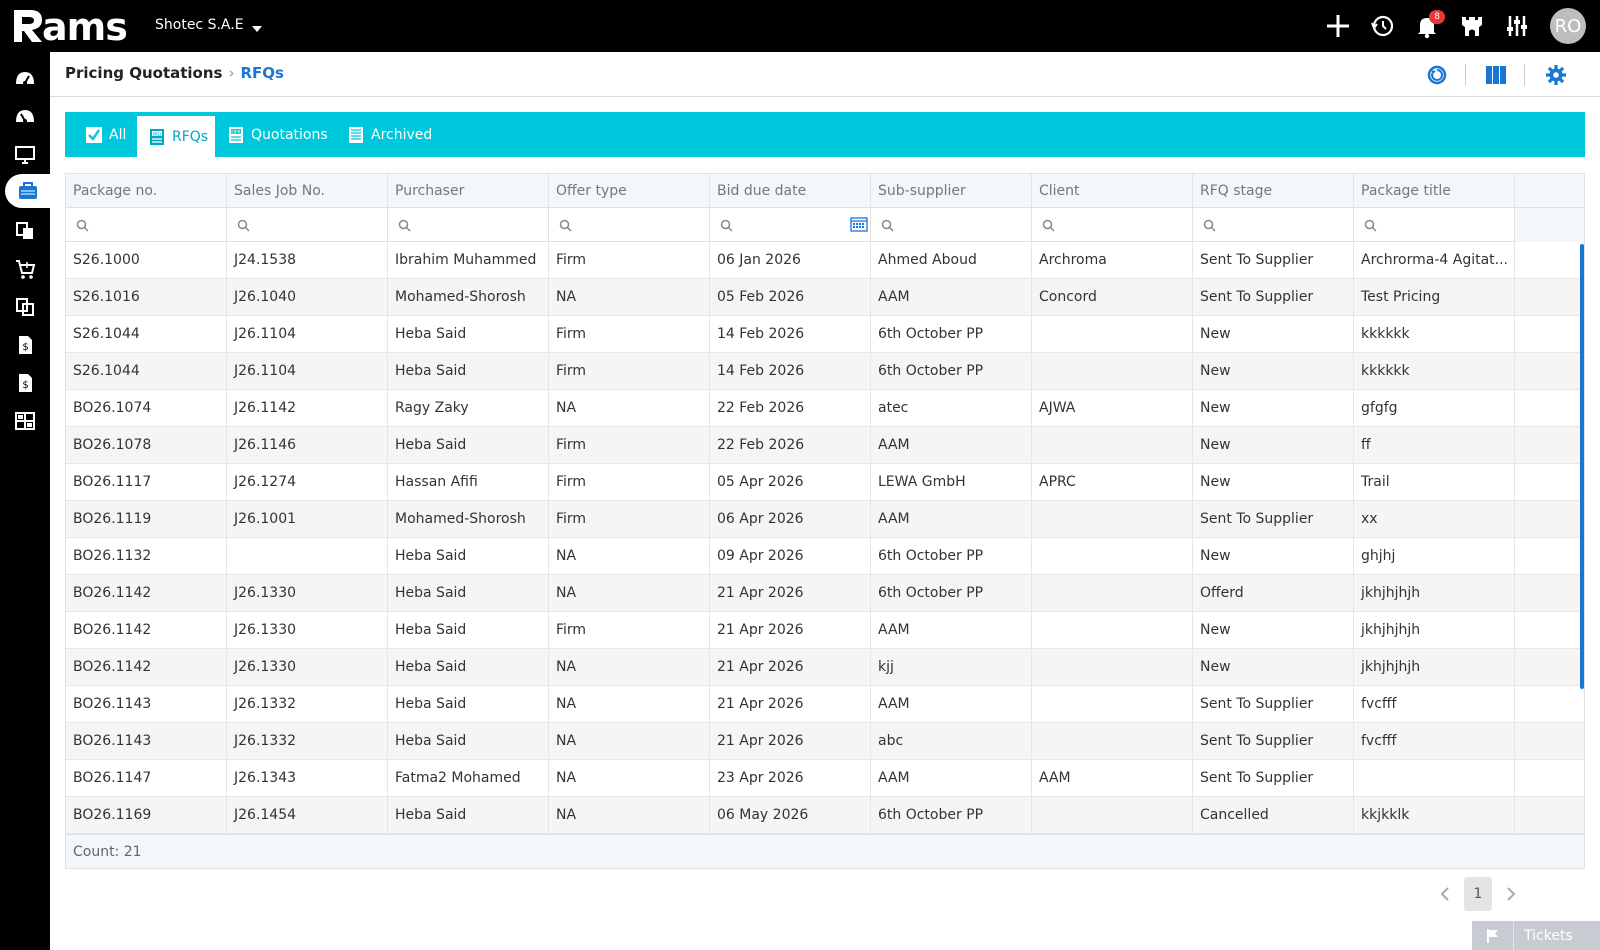 Image resolution: width=1600 pixels, height=950 pixels. Describe the element at coordinates (468, 225) in the screenshot. I see `filter-purchaser` at that location.